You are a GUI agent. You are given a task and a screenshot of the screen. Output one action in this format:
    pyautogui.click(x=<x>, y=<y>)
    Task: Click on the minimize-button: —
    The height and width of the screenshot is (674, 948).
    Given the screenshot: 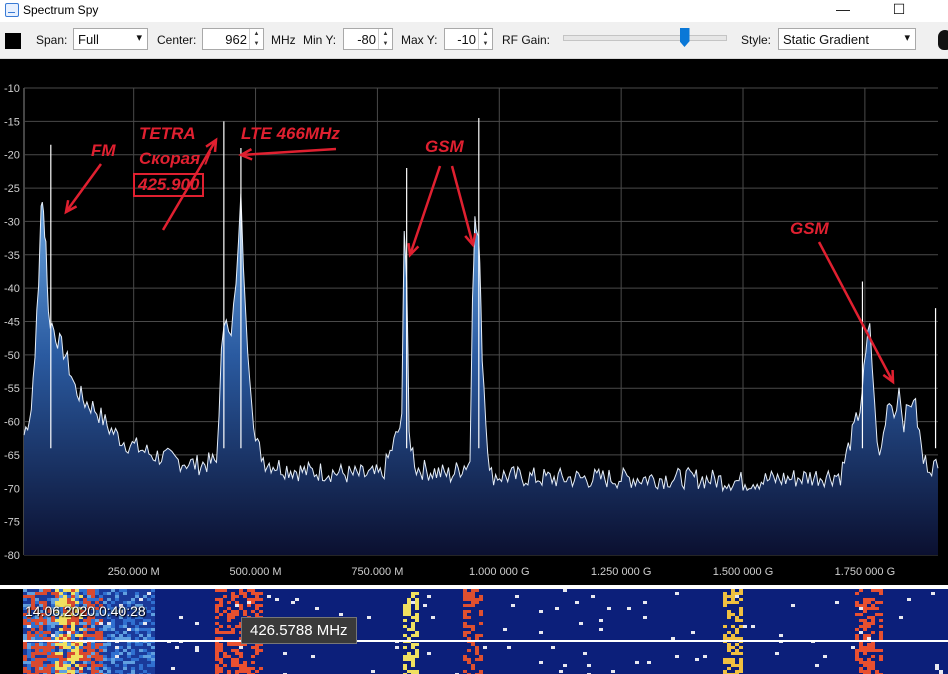 What is the action you would take?
    pyautogui.click(x=843, y=11)
    